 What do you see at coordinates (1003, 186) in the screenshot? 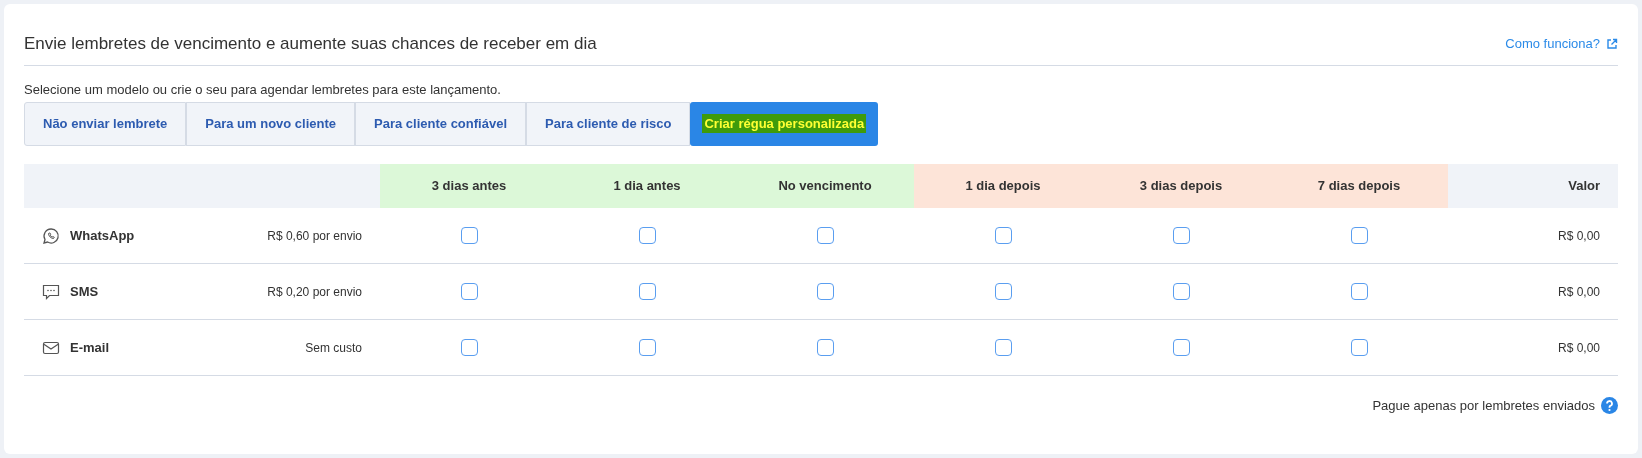
I see `column-header: 1 dia depois` at bounding box center [1003, 186].